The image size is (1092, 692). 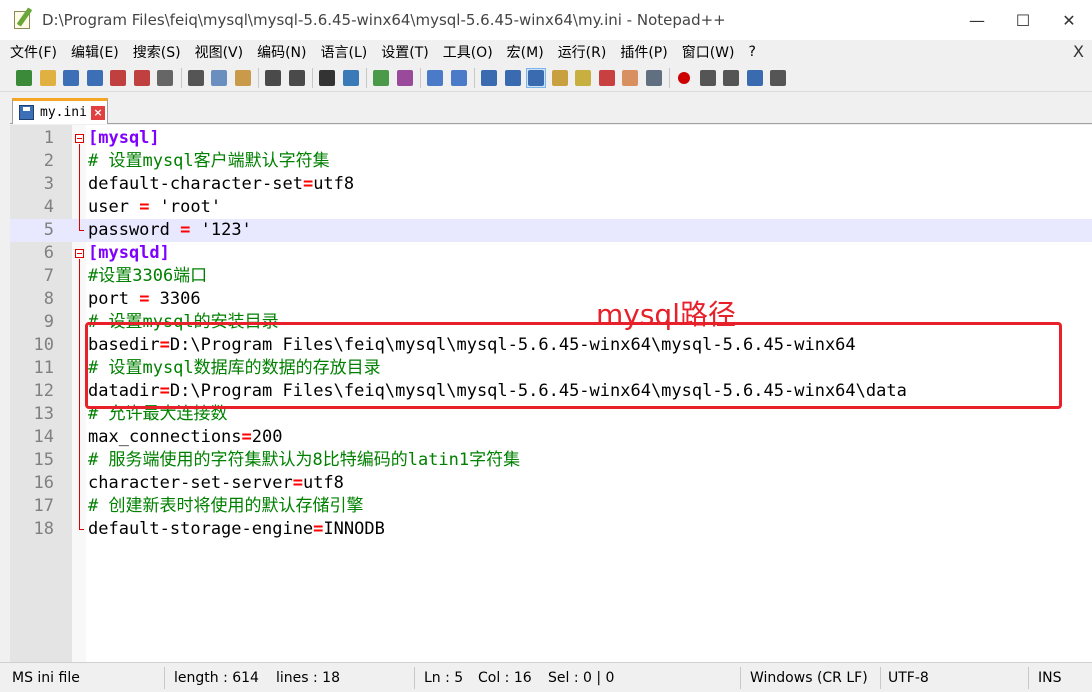 I want to click on redo-button, so click(x=297, y=78).